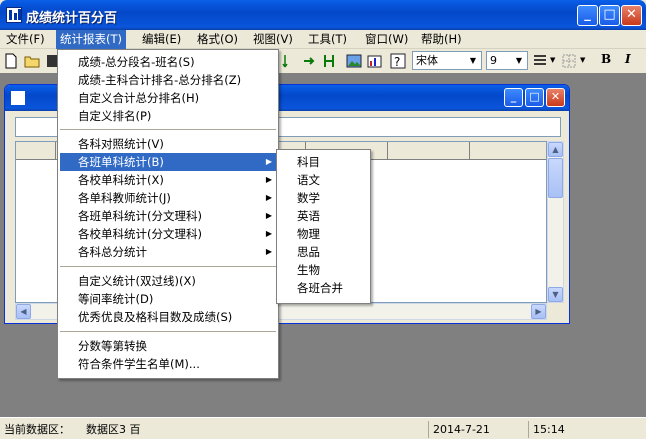 The image size is (646, 439). I want to click on bold-button: B, so click(606, 59).